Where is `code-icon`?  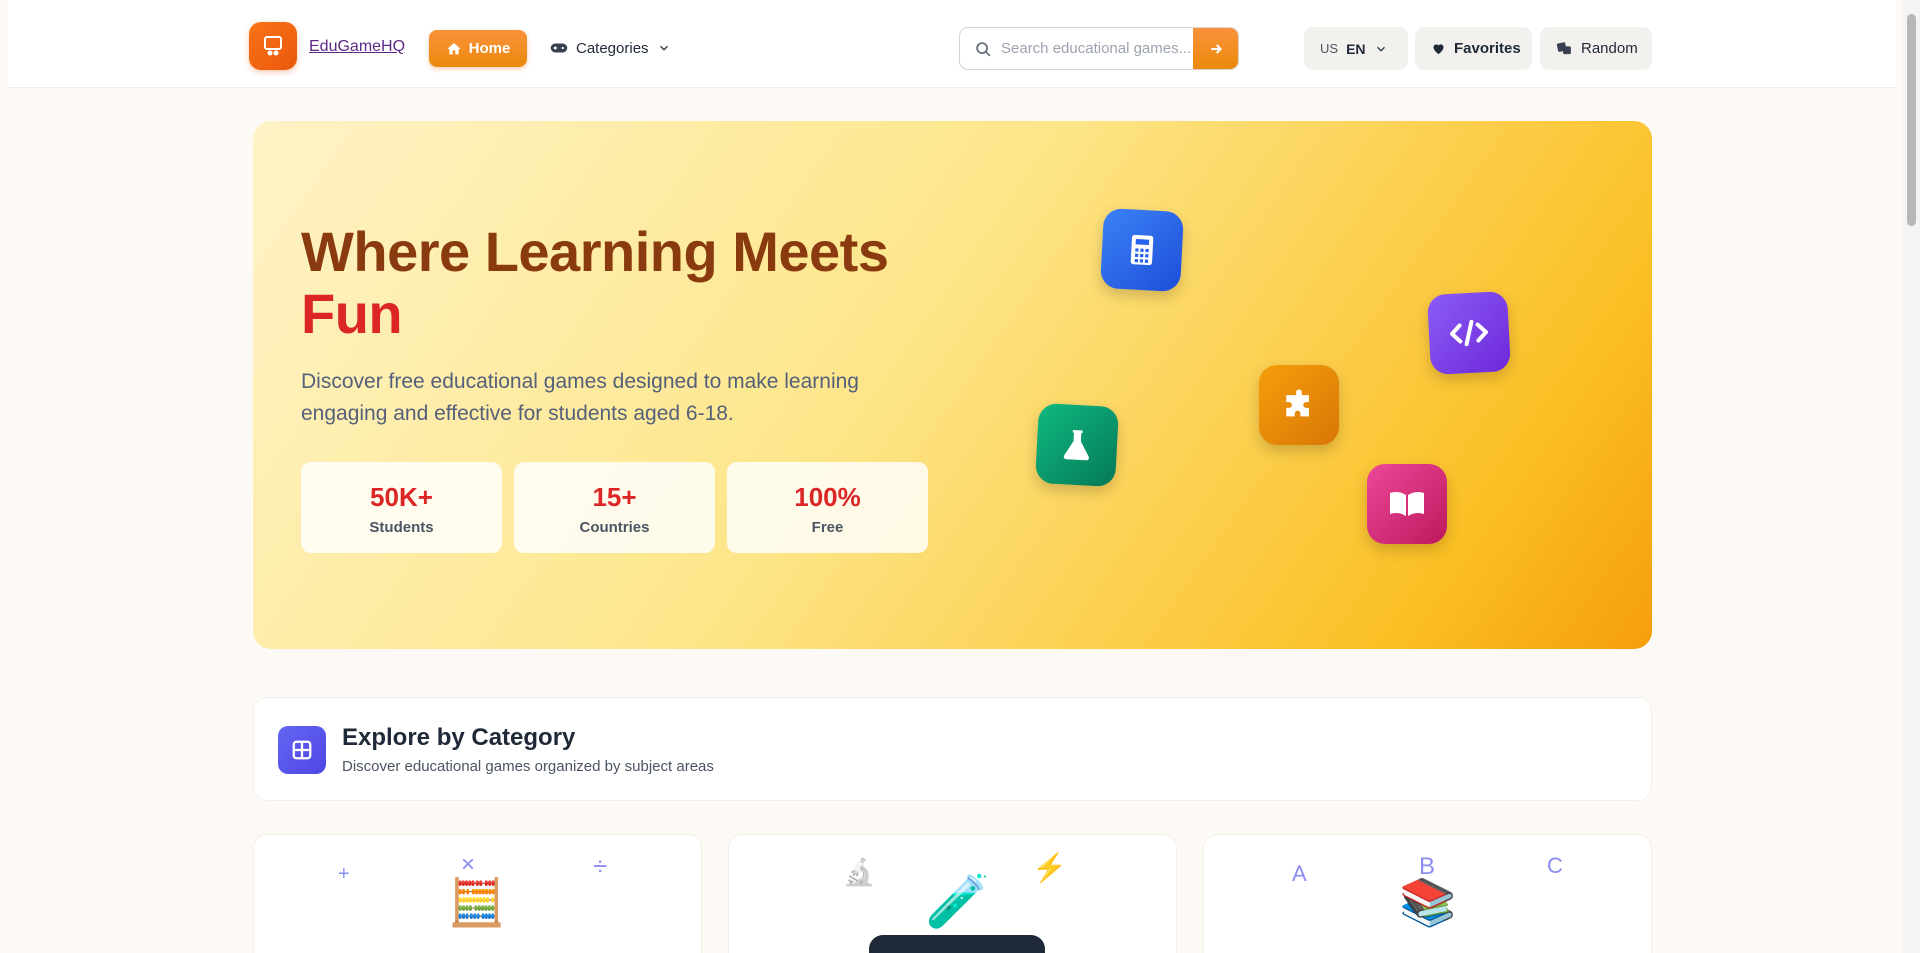
code-icon is located at coordinates (1469, 333).